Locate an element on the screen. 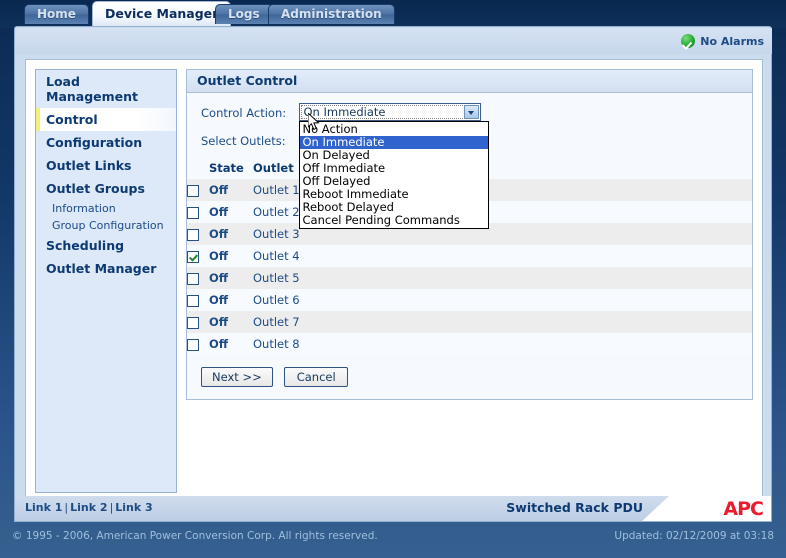 The image size is (786, 558). product-name: Switched Rack PDU is located at coordinates (574, 507).